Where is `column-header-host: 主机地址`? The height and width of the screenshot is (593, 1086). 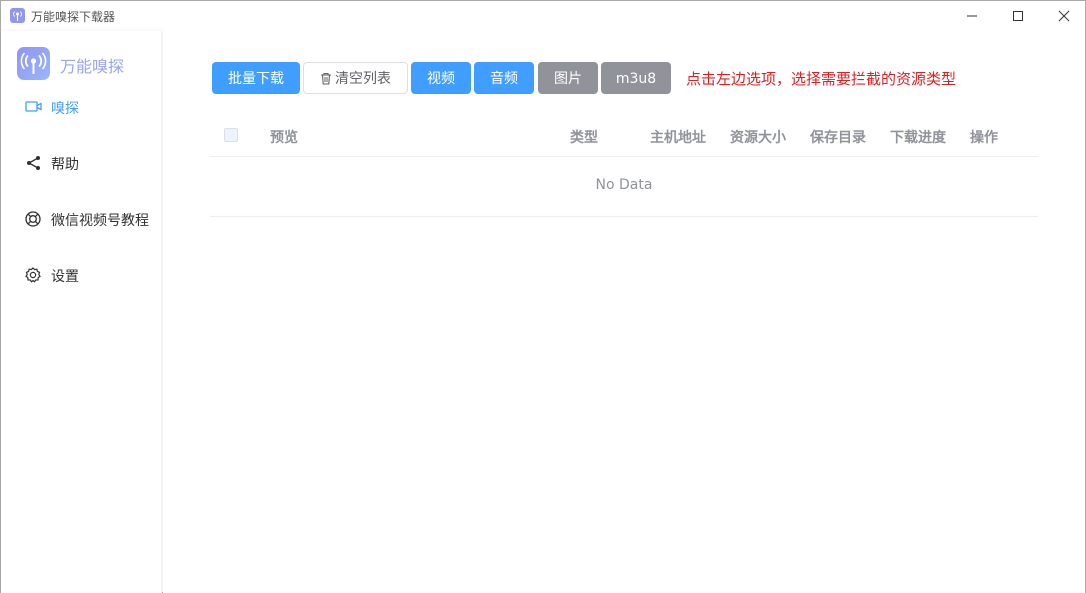
column-header-host: 主机地址 is located at coordinates (678, 138).